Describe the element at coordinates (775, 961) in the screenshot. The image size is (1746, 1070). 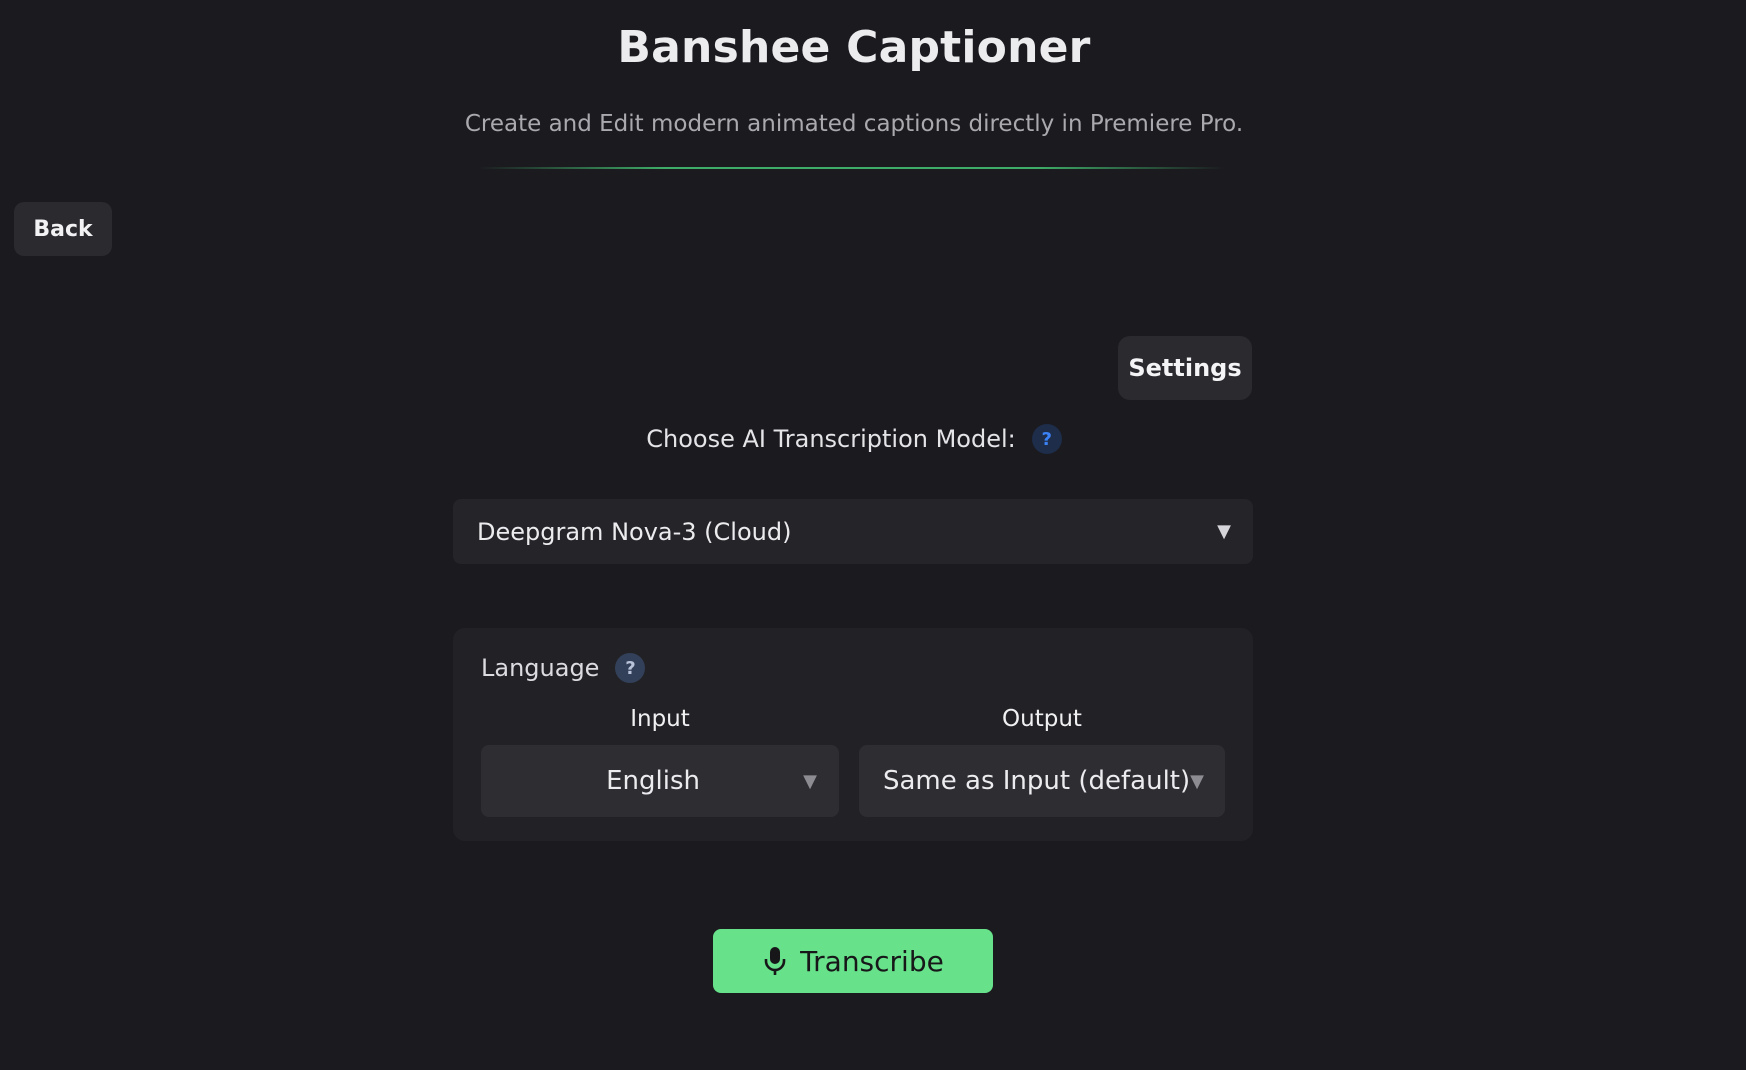
I see `microphone-icon` at that location.